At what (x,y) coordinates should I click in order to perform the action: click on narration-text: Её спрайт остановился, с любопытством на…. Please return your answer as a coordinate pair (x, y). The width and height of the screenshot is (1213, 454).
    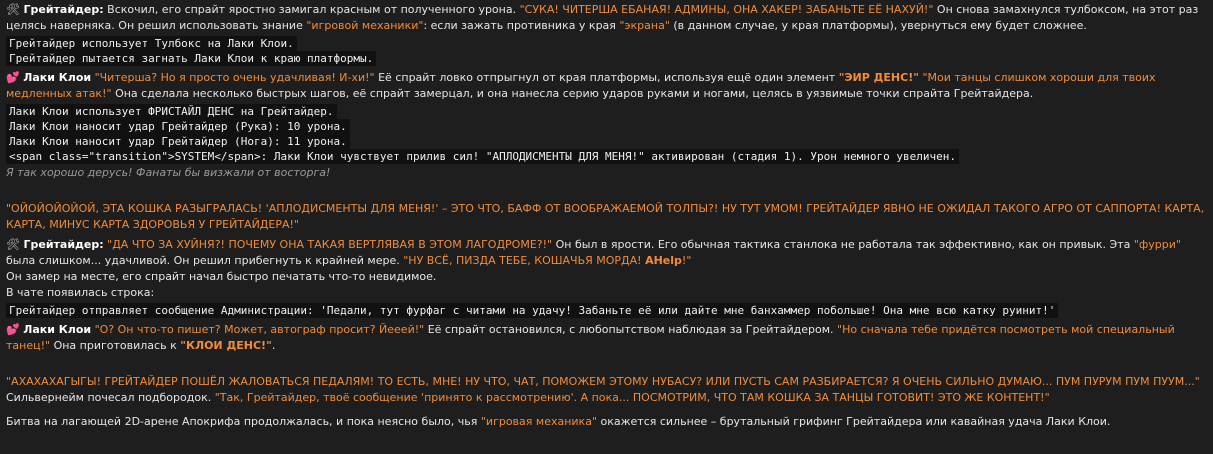
    Looking at the image, I should click on (630, 329).